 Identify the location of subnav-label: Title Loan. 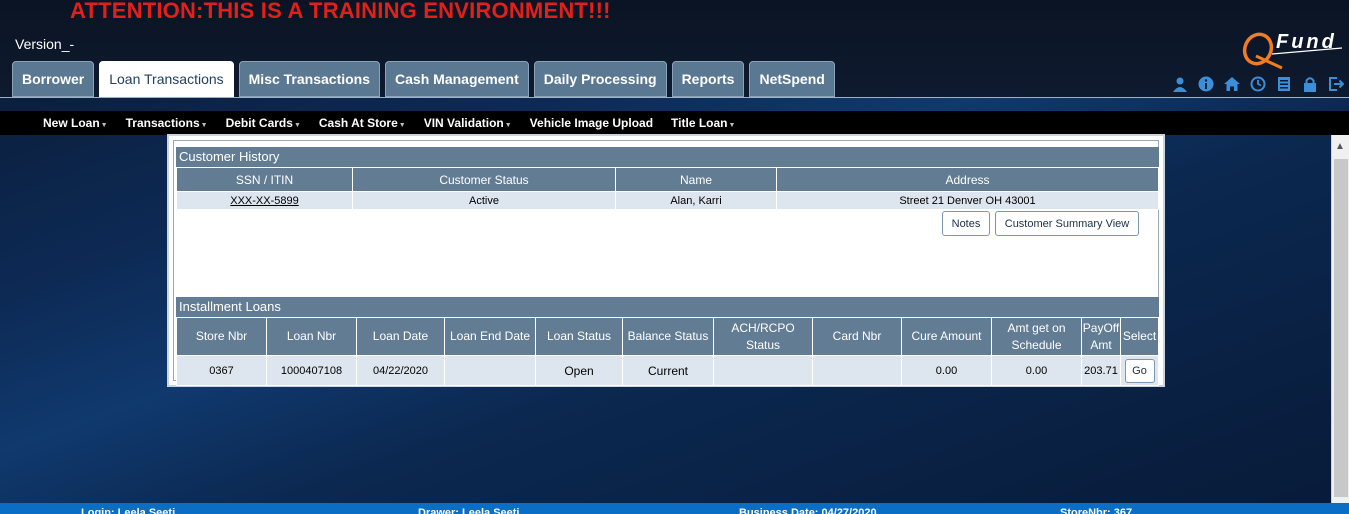
(699, 123).